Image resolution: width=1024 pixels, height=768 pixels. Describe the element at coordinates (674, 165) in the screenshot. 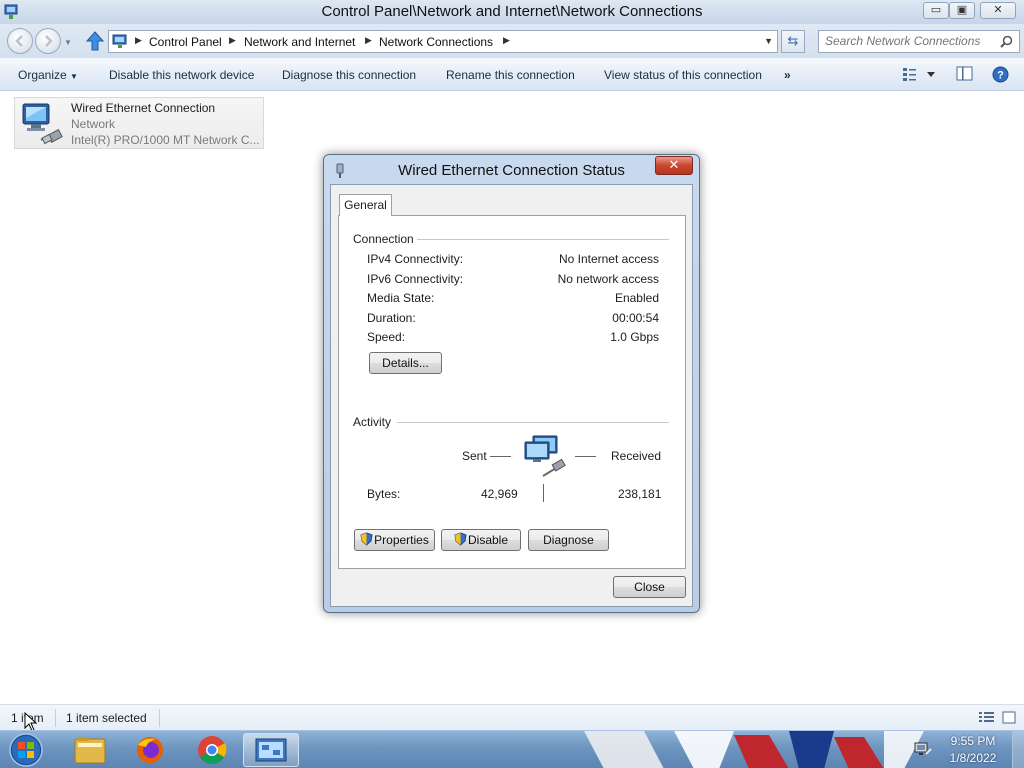

I see `dialog-close-button: ✕` at that location.